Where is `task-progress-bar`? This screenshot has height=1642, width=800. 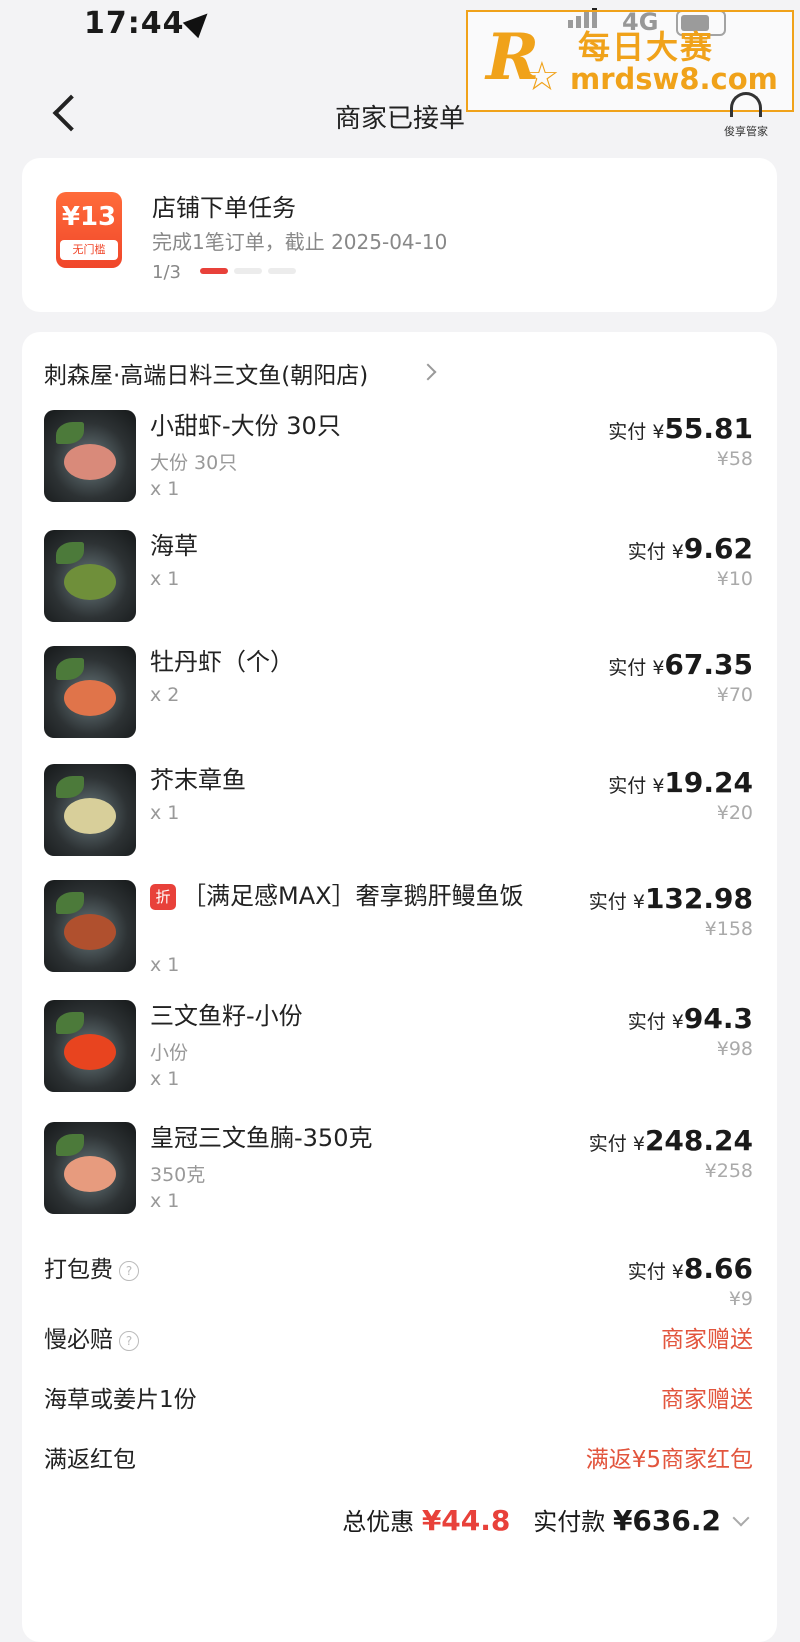
task-progress-bar is located at coordinates (248, 271).